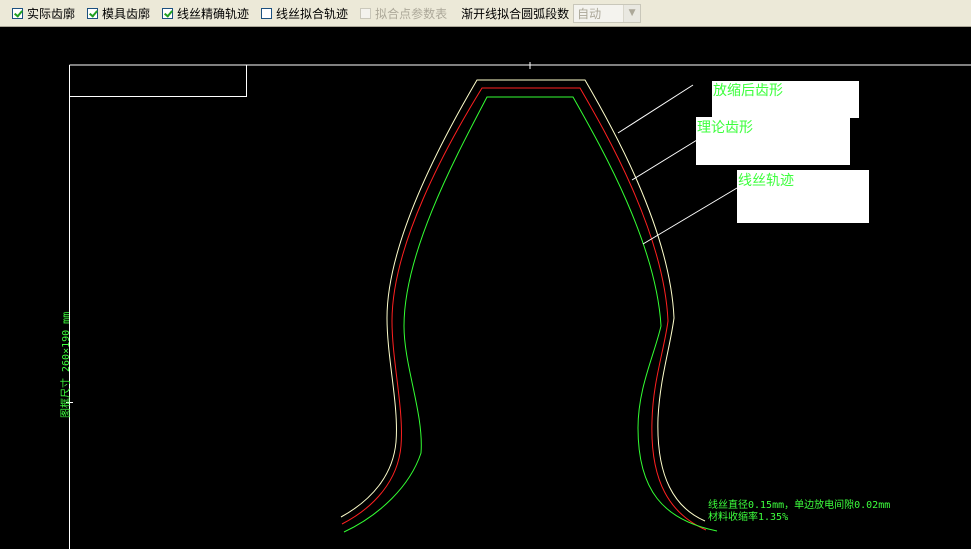 This screenshot has height=549, width=971. I want to click on leader-line-theory, so click(664, 160).